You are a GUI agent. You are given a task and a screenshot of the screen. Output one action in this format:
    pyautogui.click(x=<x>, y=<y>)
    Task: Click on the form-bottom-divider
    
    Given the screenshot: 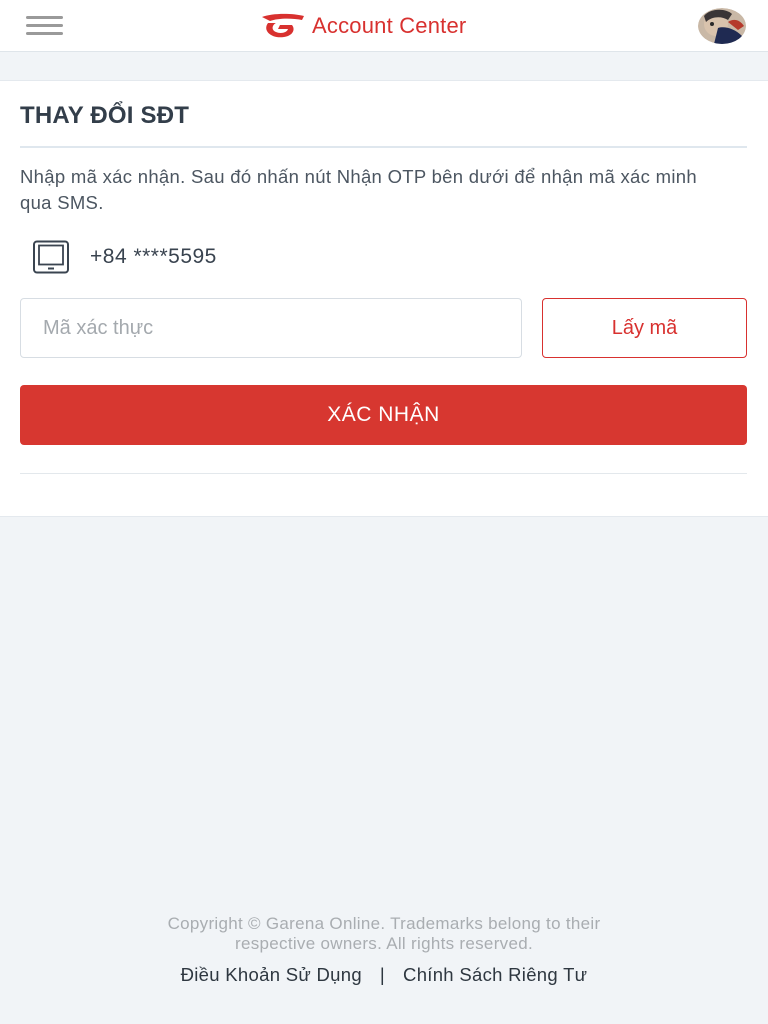 What is the action you would take?
    pyautogui.click(x=383, y=473)
    